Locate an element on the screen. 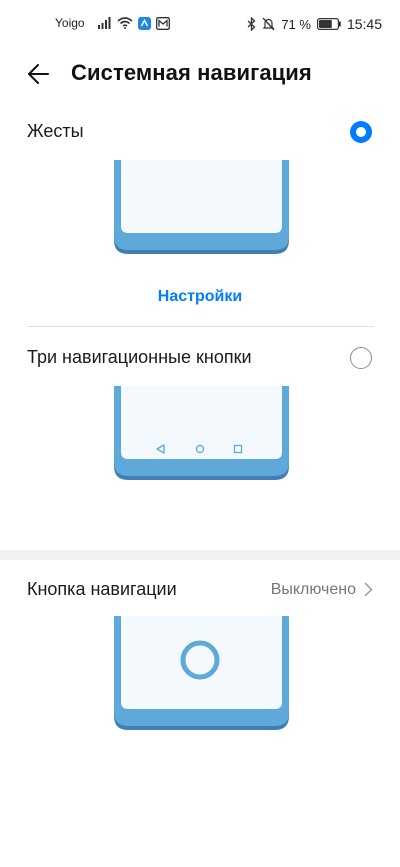 Image resolution: width=400 pixels, height=867 pixels. three-buttons-radio is located at coordinates (361, 358).